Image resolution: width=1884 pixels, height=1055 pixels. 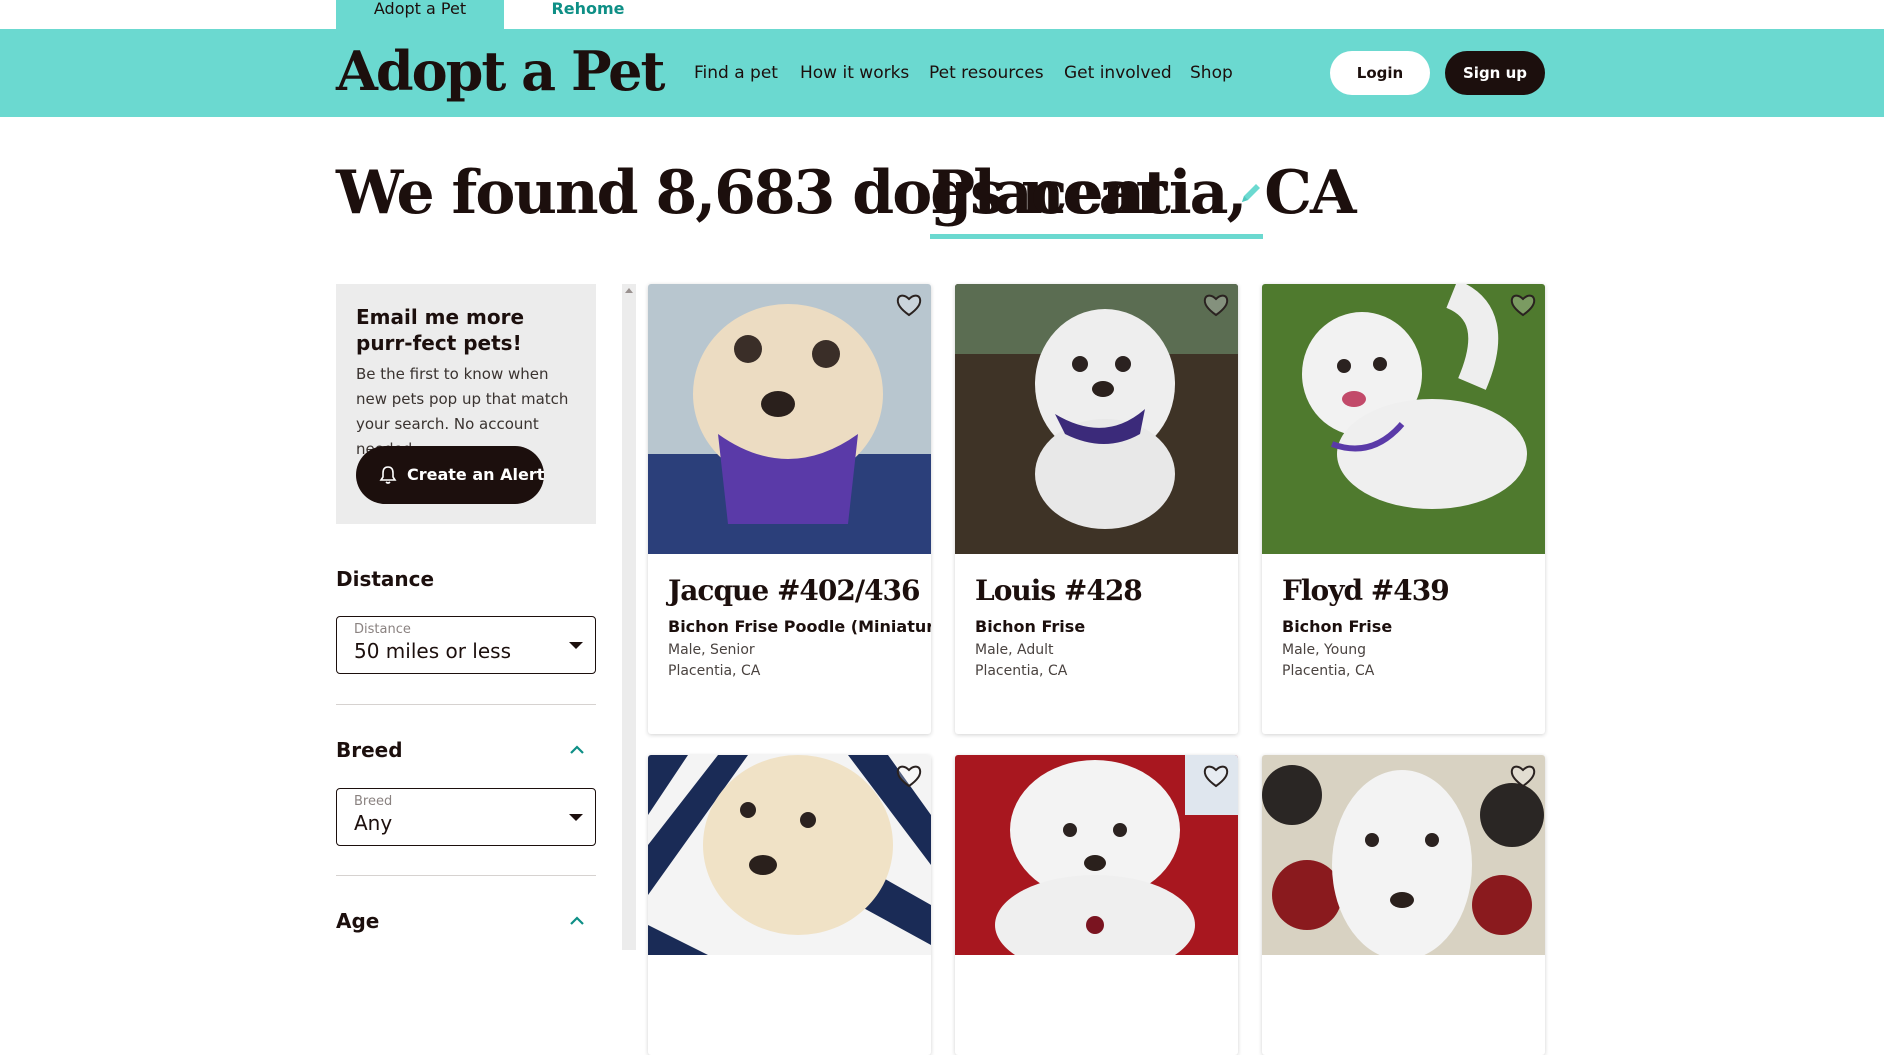 What do you see at coordinates (711, 650) in the screenshot?
I see `pet-info: Male, Senior` at bounding box center [711, 650].